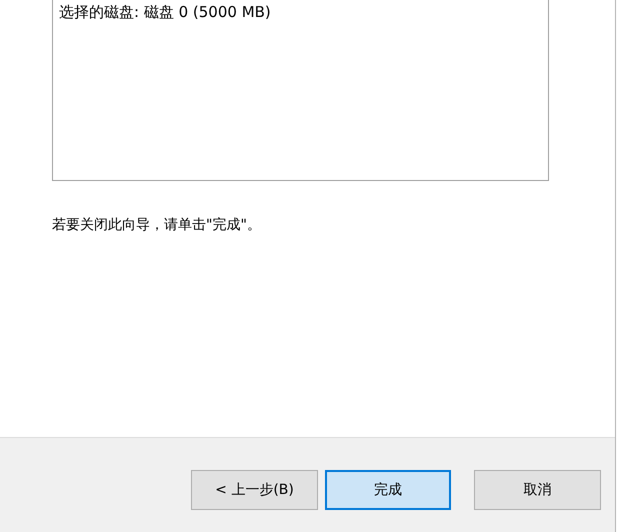 This screenshot has height=532, width=628. What do you see at coordinates (156, 225) in the screenshot?
I see `instruction-text: 若要关闭此向导，请单击"完成"。` at bounding box center [156, 225].